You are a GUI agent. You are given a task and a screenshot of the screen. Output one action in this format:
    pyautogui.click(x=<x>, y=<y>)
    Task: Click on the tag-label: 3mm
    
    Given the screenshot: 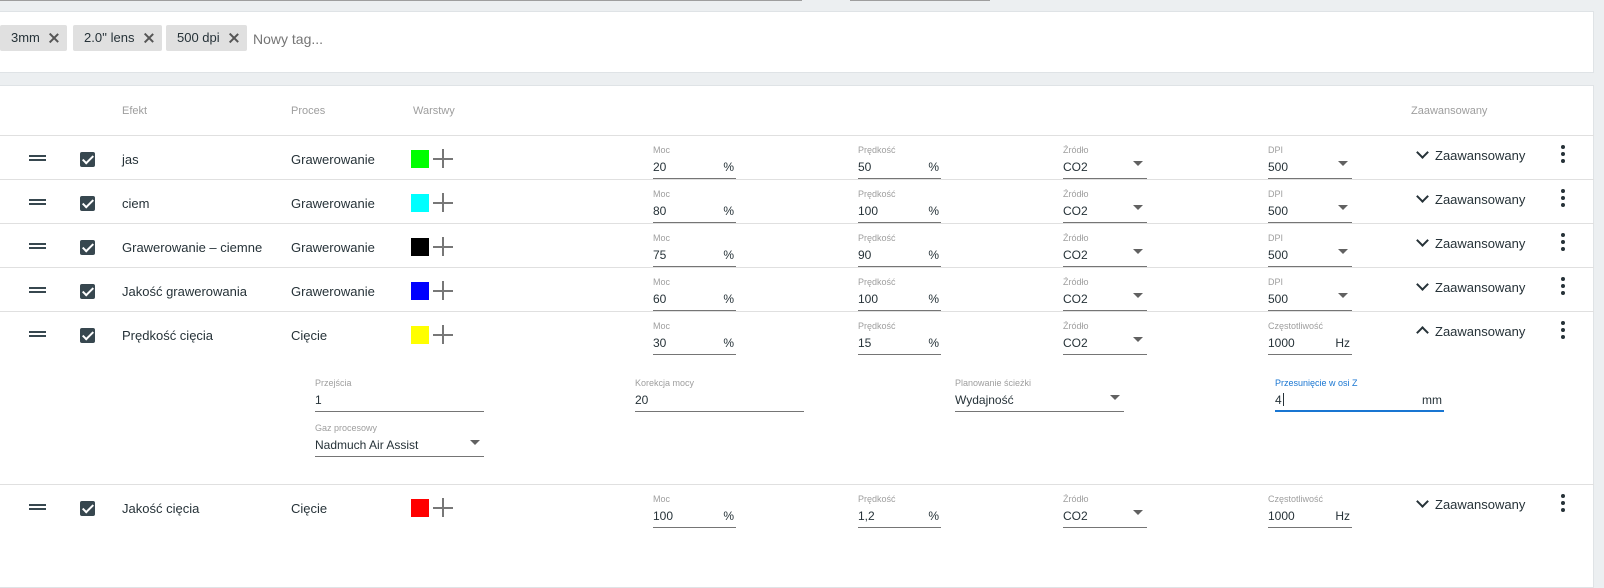 What is the action you would take?
    pyautogui.click(x=25, y=37)
    